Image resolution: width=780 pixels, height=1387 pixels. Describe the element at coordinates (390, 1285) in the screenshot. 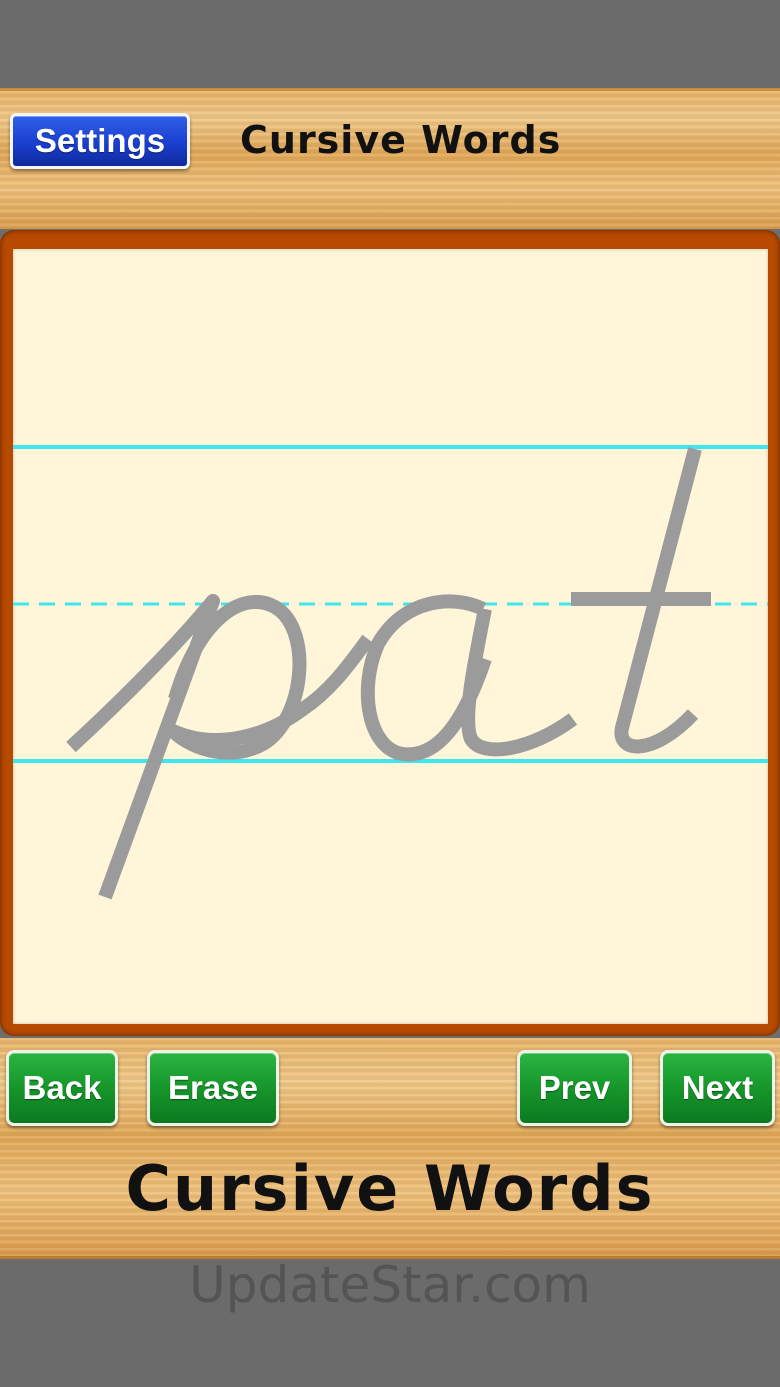

I see `watermark-text: UpdateStar.com` at that location.